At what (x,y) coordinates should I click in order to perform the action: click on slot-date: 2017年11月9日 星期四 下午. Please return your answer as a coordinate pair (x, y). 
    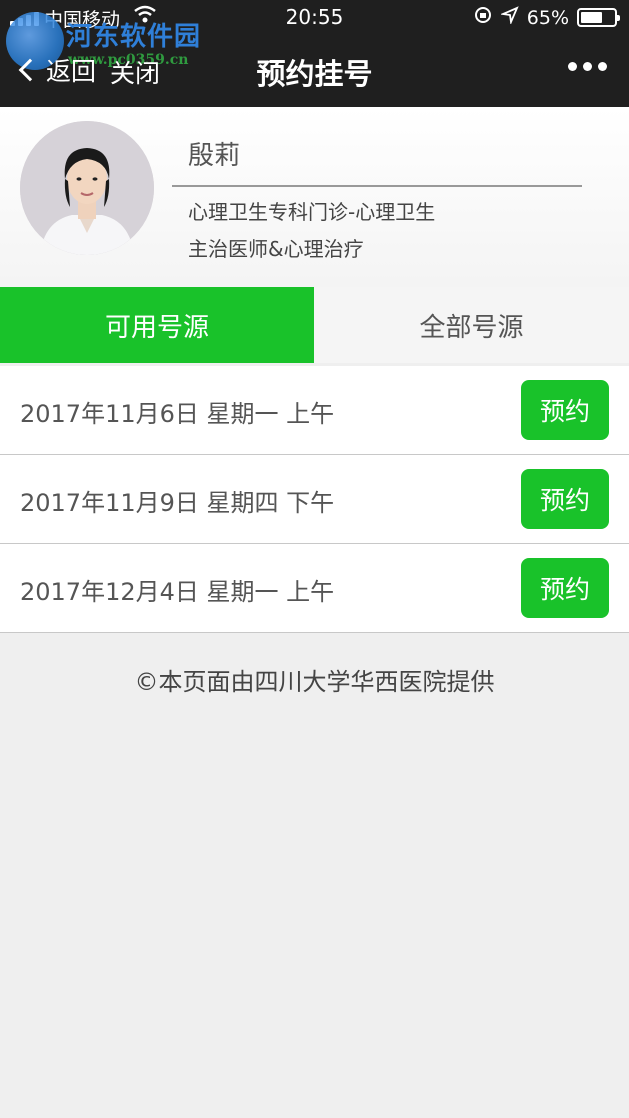
    Looking at the image, I should click on (177, 503).